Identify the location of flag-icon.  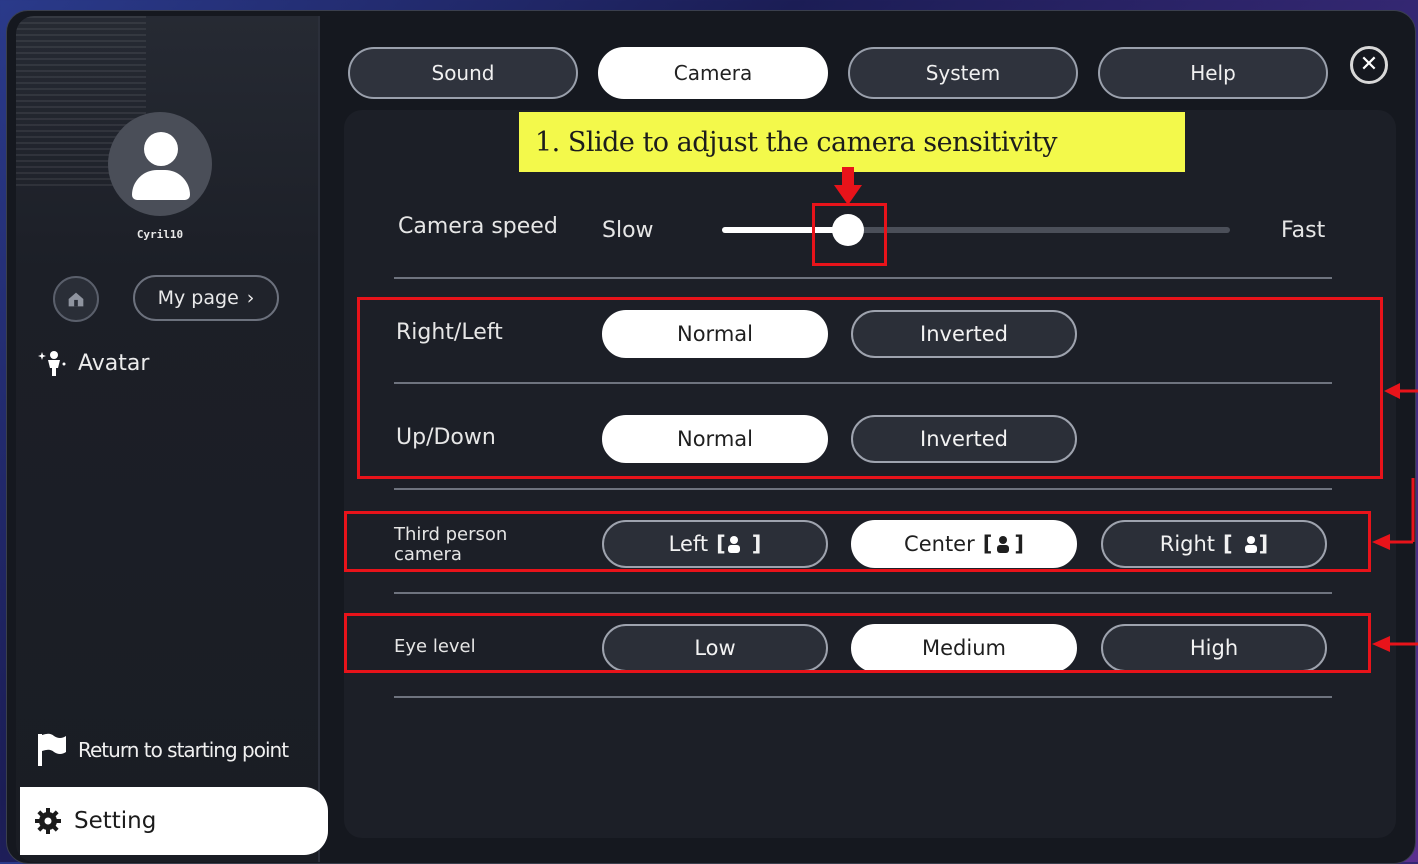
(52, 749).